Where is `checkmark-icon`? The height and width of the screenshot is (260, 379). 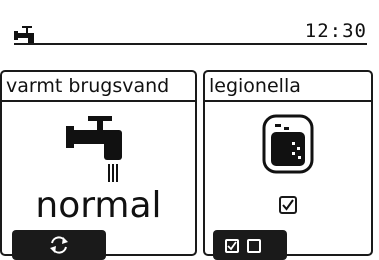 checkmark-icon is located at coordinates (288, 205).